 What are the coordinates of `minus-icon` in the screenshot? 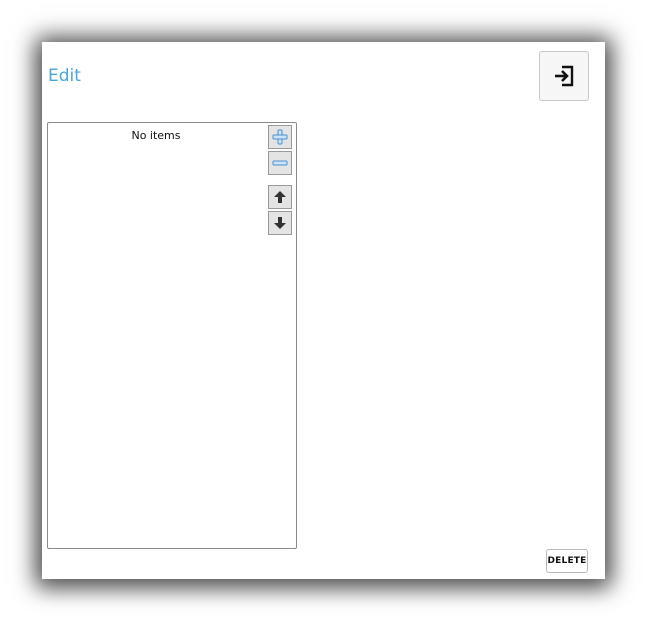 It's located at (280, 163).